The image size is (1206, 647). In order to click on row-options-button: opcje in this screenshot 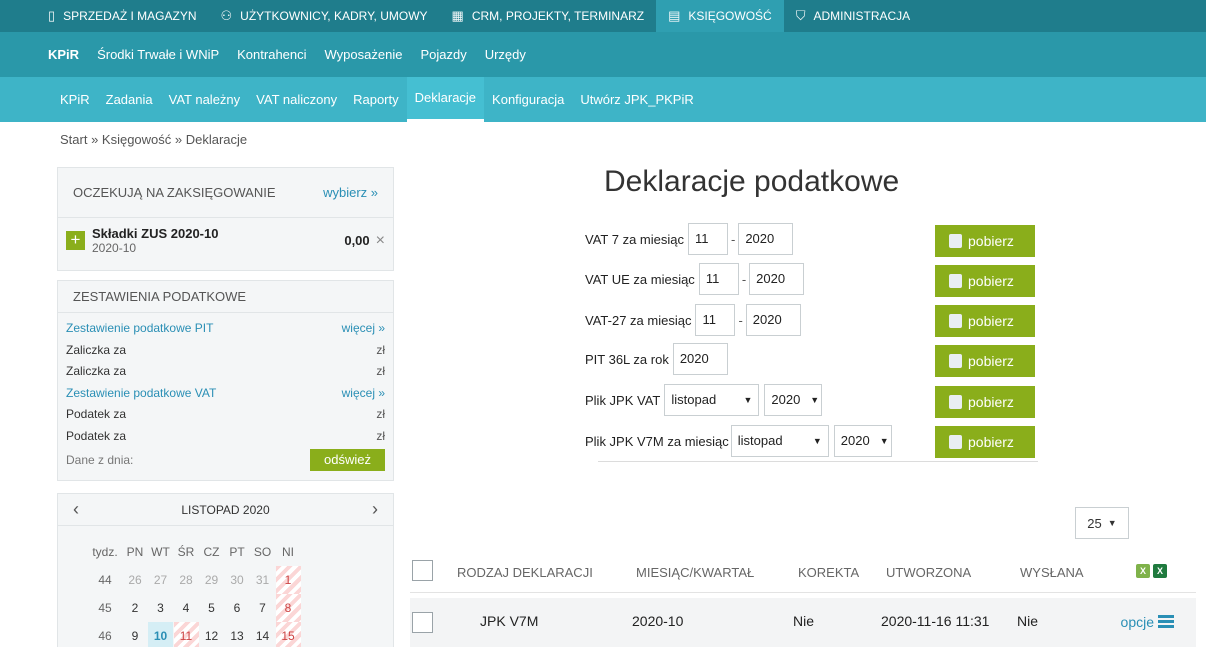, I will do `click(1147, 621)`.